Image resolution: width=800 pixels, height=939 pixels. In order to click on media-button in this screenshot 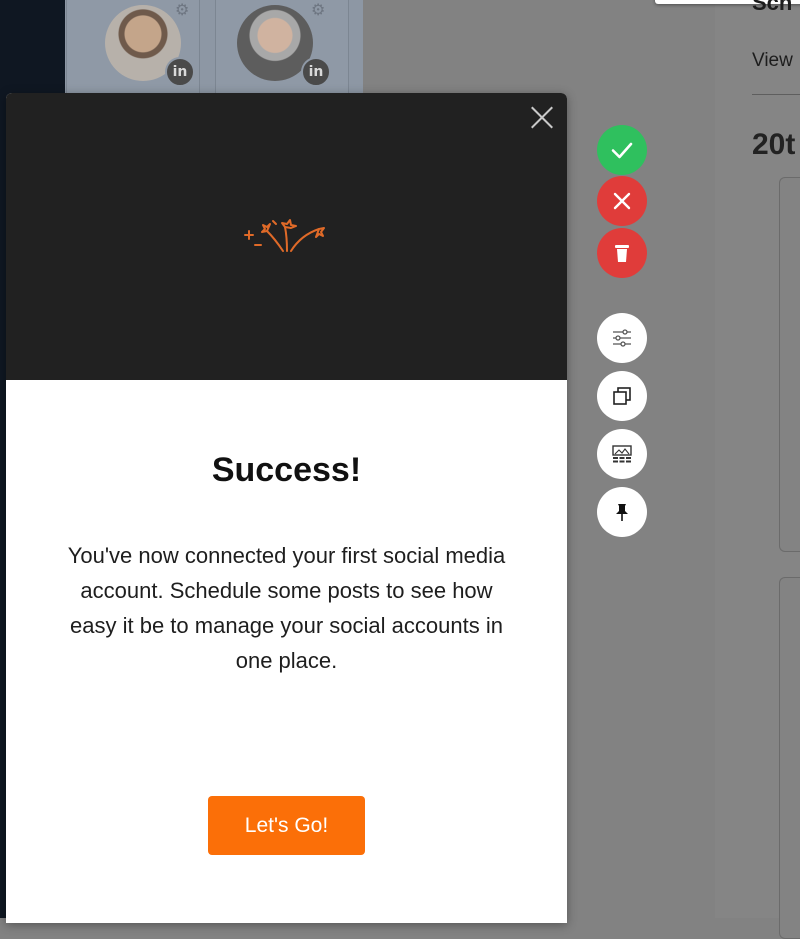, I will do `click(622, 454)`.